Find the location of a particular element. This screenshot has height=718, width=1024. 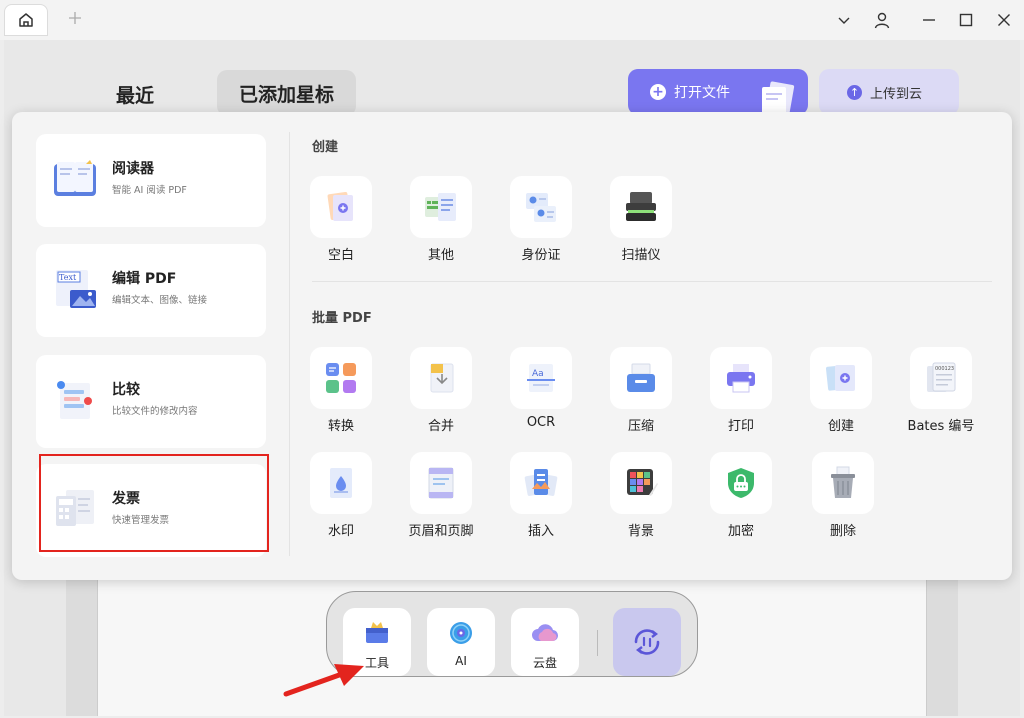

close-button is located at coordinates (1004, 20).